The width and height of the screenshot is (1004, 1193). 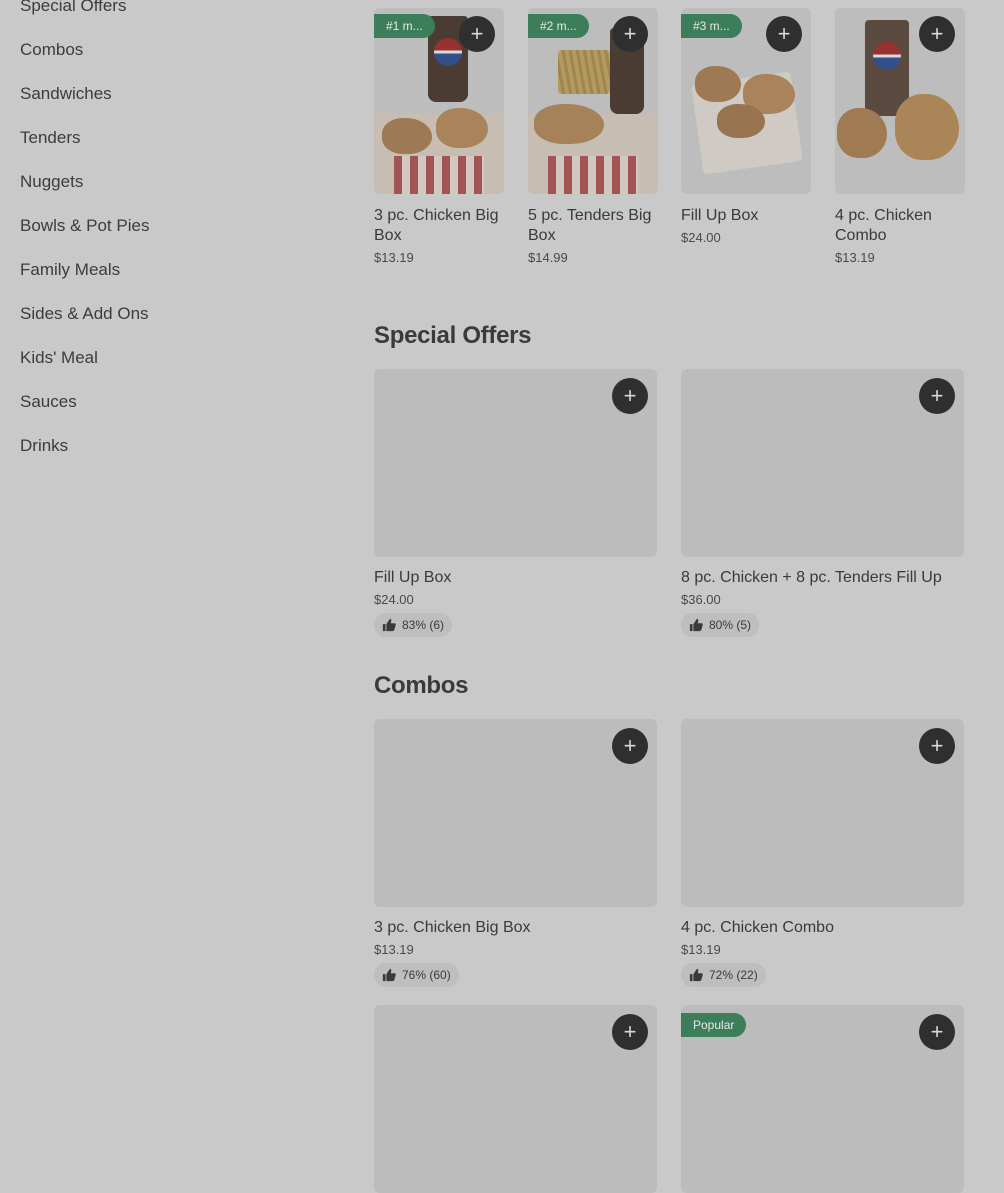 What do you see at coordinates (421, 685) in the screenshot?
I see `section-title-combos: Combos` at bounding box center [421, 685].